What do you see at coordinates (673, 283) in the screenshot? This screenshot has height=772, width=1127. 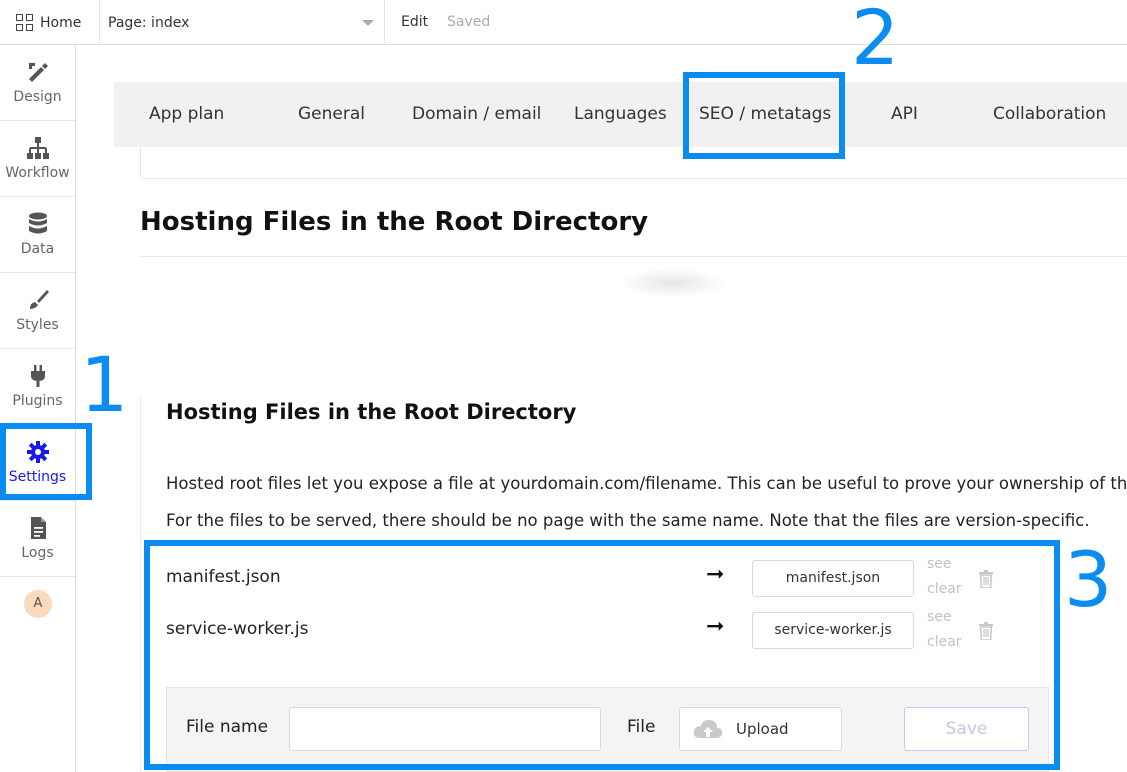 I see `blurred-region` at bounding box center [673, 283].